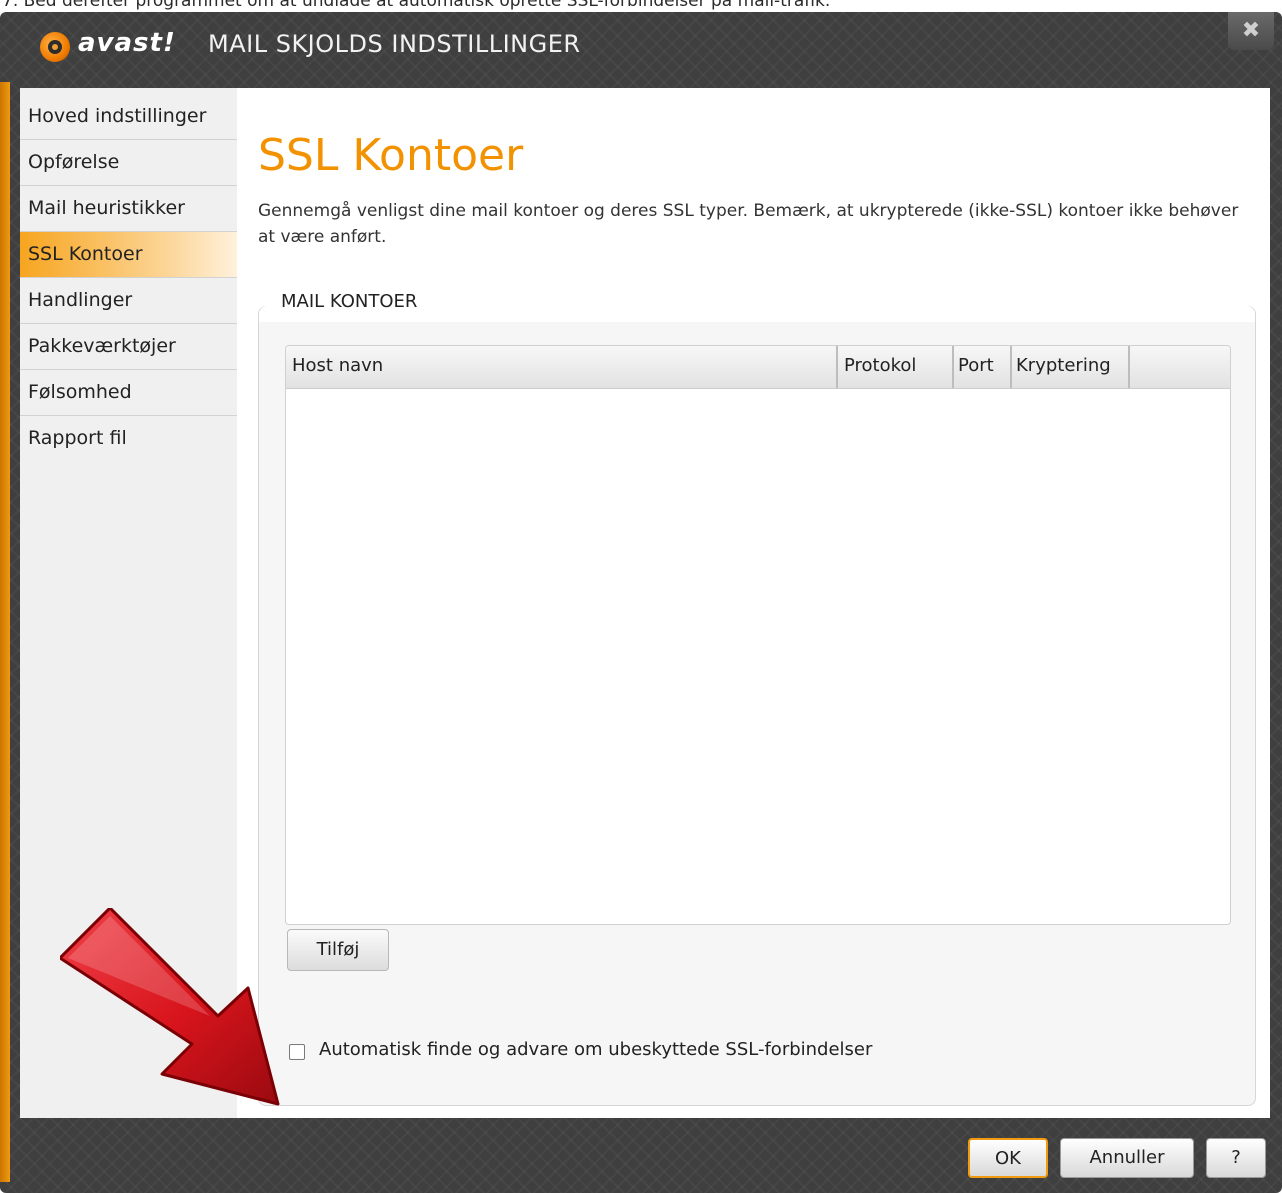 This screenshot has width=1282, height=1193. I want to click on sidebar-item-pakkevaerktojer: Pakkeværktøjer, so click(128, 347).